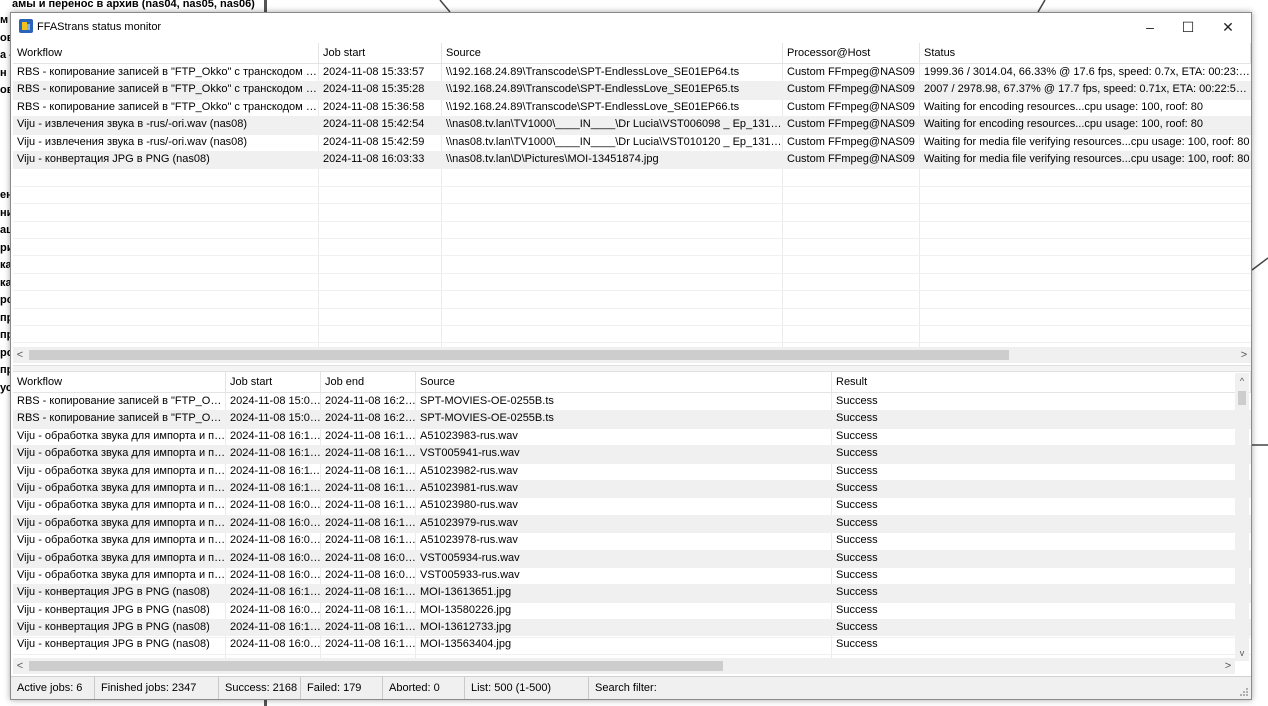  Describe the element at coordinates (370, 453) in the screenshot. I see `cell-job-end: 2024-11-08 16:18:54` at that location.